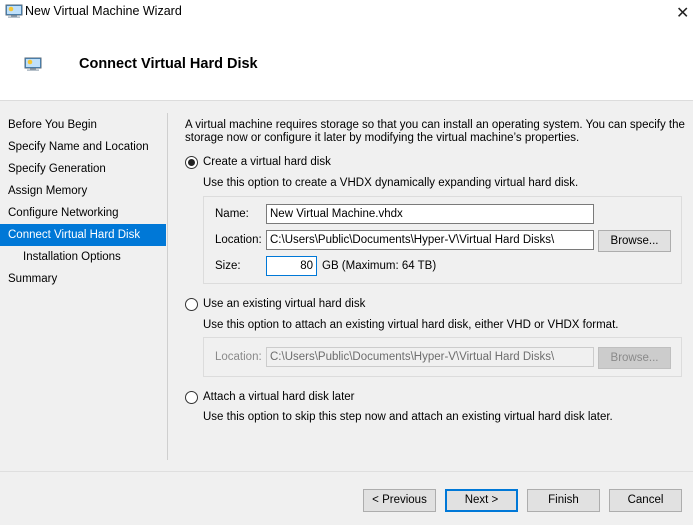  What do you see at coordinates (191, 397) in the screenshot?
I see `attach-later-radio` at bounding box center [191, 397].